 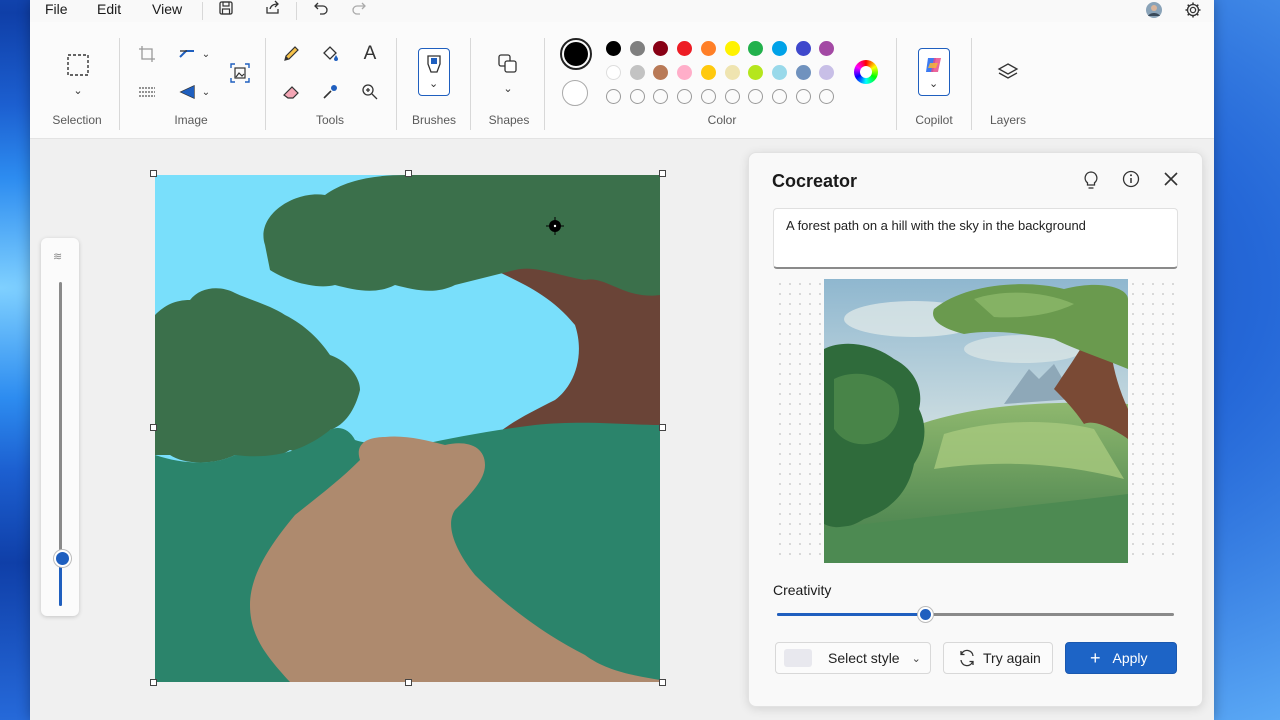 I want to click on primary-color-swatch, so click(x=576, y=54).